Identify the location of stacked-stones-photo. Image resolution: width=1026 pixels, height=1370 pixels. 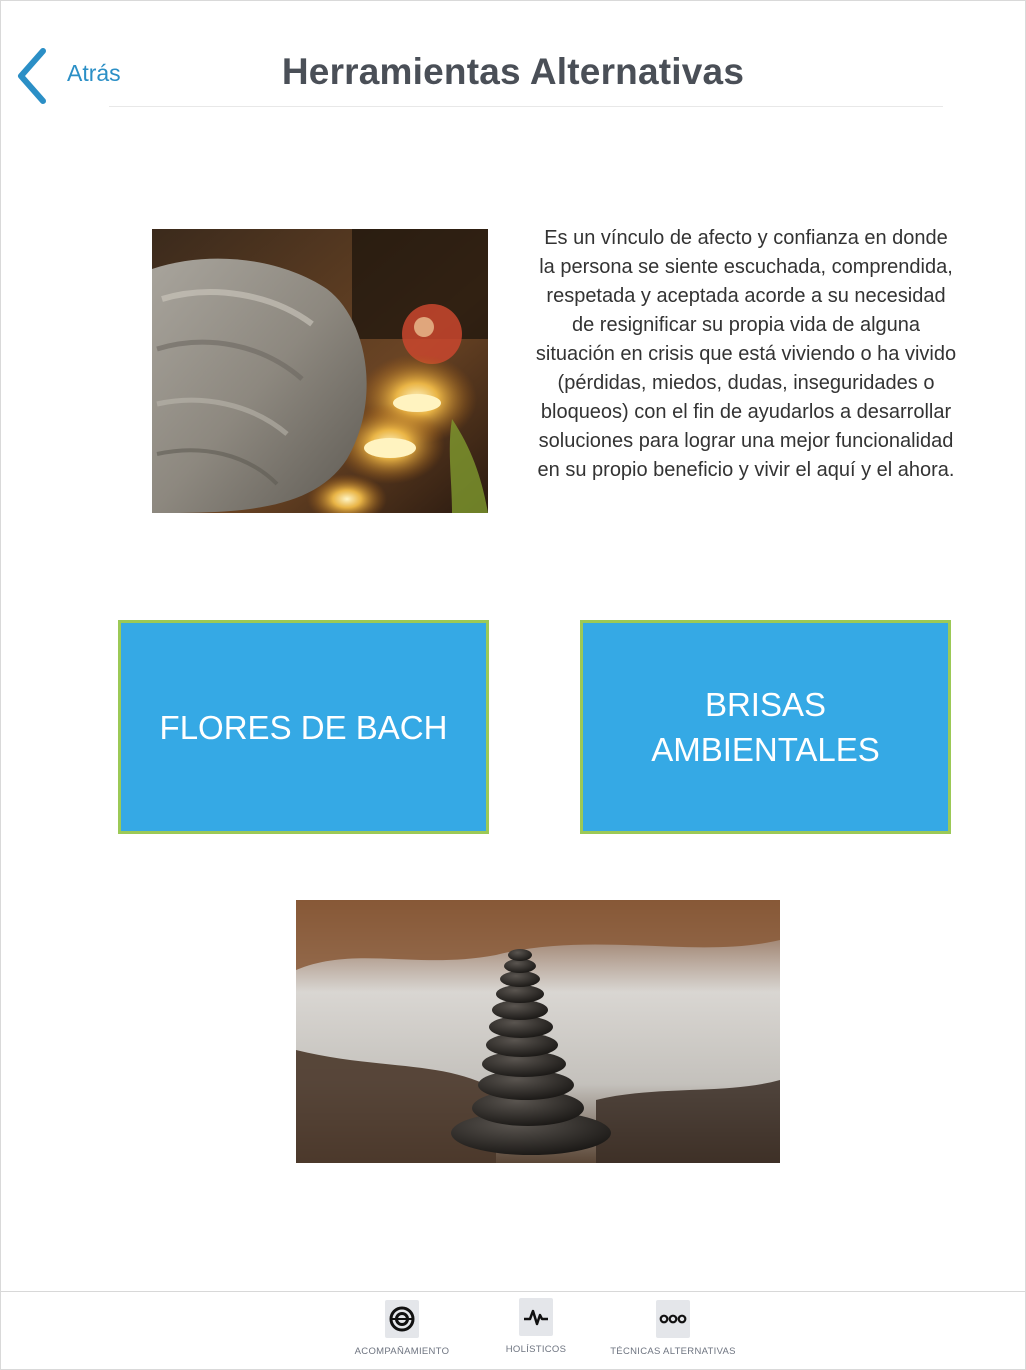
(538, 1031).